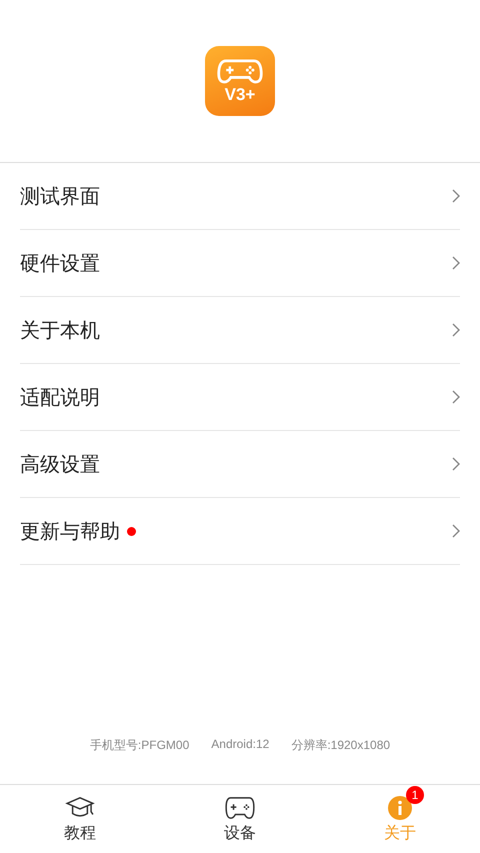 This screenshot has width=480, height=853. Describe the element at coordinates (240, 464) in the screenshot. I see `menu-item: 高级设置` at that location.